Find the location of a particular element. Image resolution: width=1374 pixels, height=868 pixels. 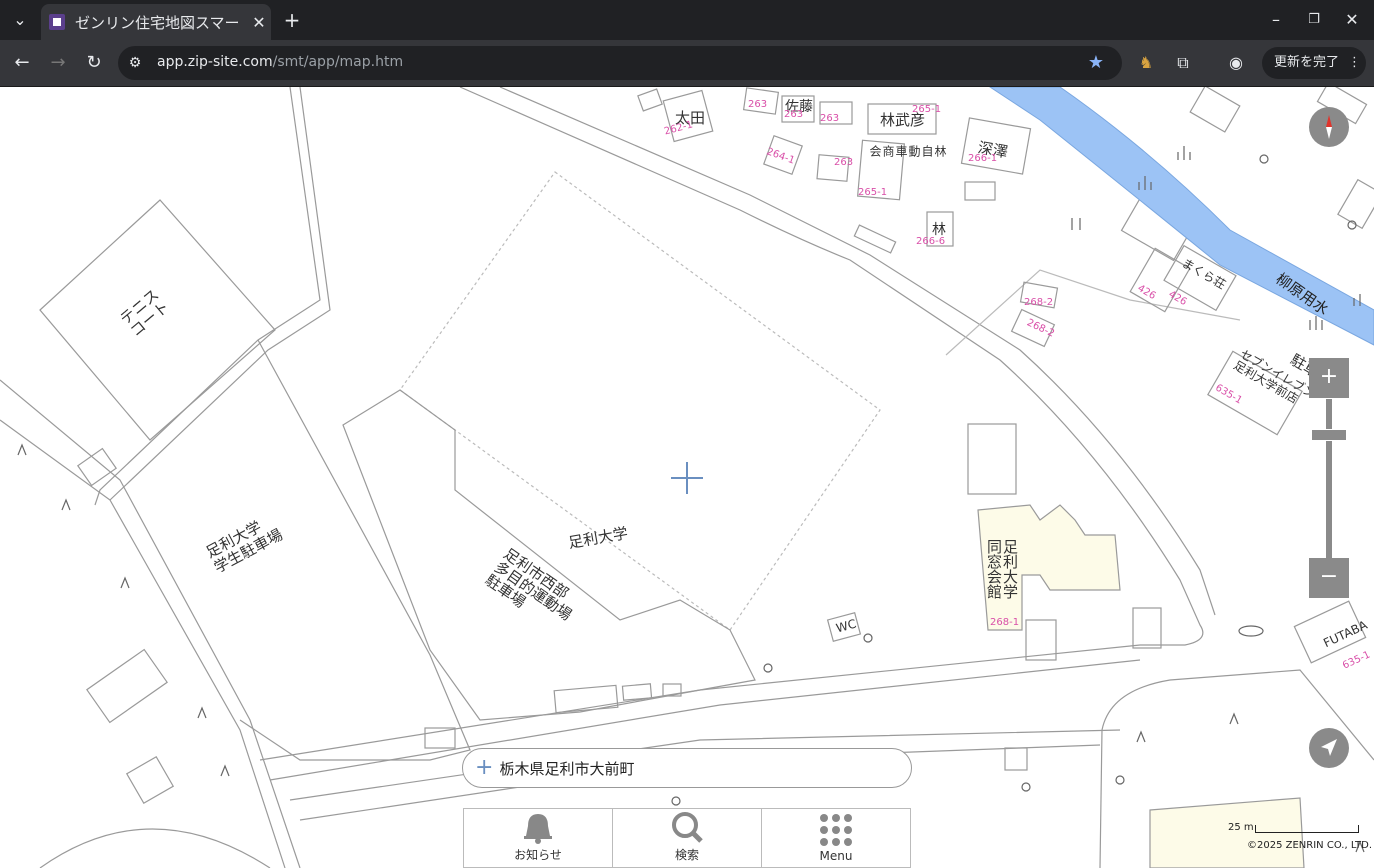

navigation-arrow-icon is located at coordinates (1329, 747).